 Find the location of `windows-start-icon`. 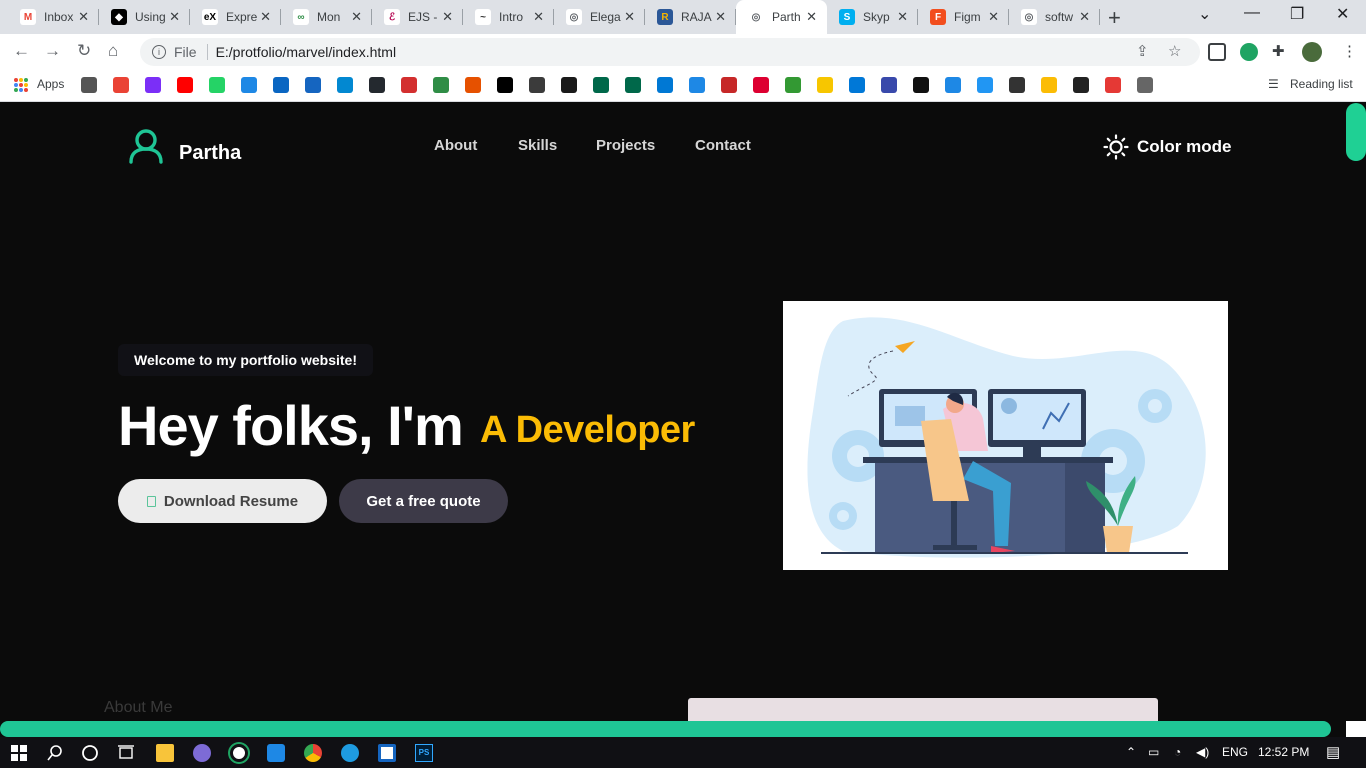

windows-start-icon is located at coordinates (19, 753).